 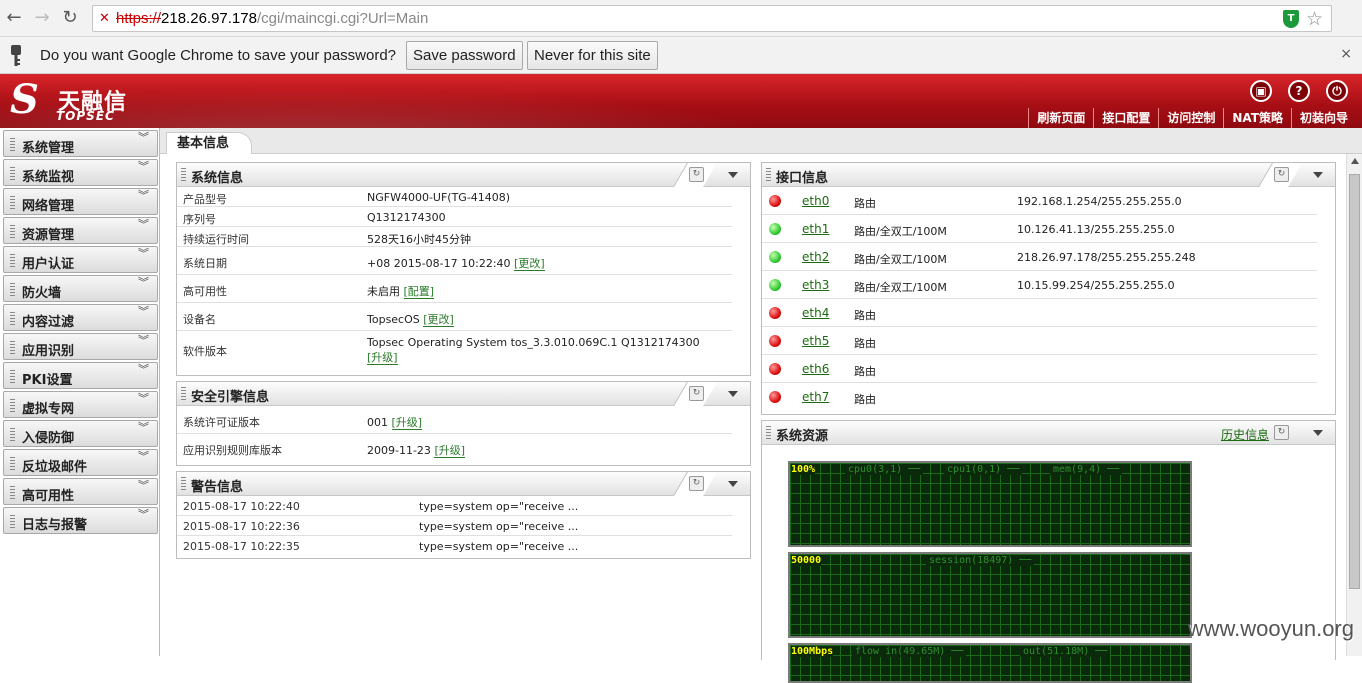 I want to click on panel-title: 安全引擎信息, so click(x=230, y=397).